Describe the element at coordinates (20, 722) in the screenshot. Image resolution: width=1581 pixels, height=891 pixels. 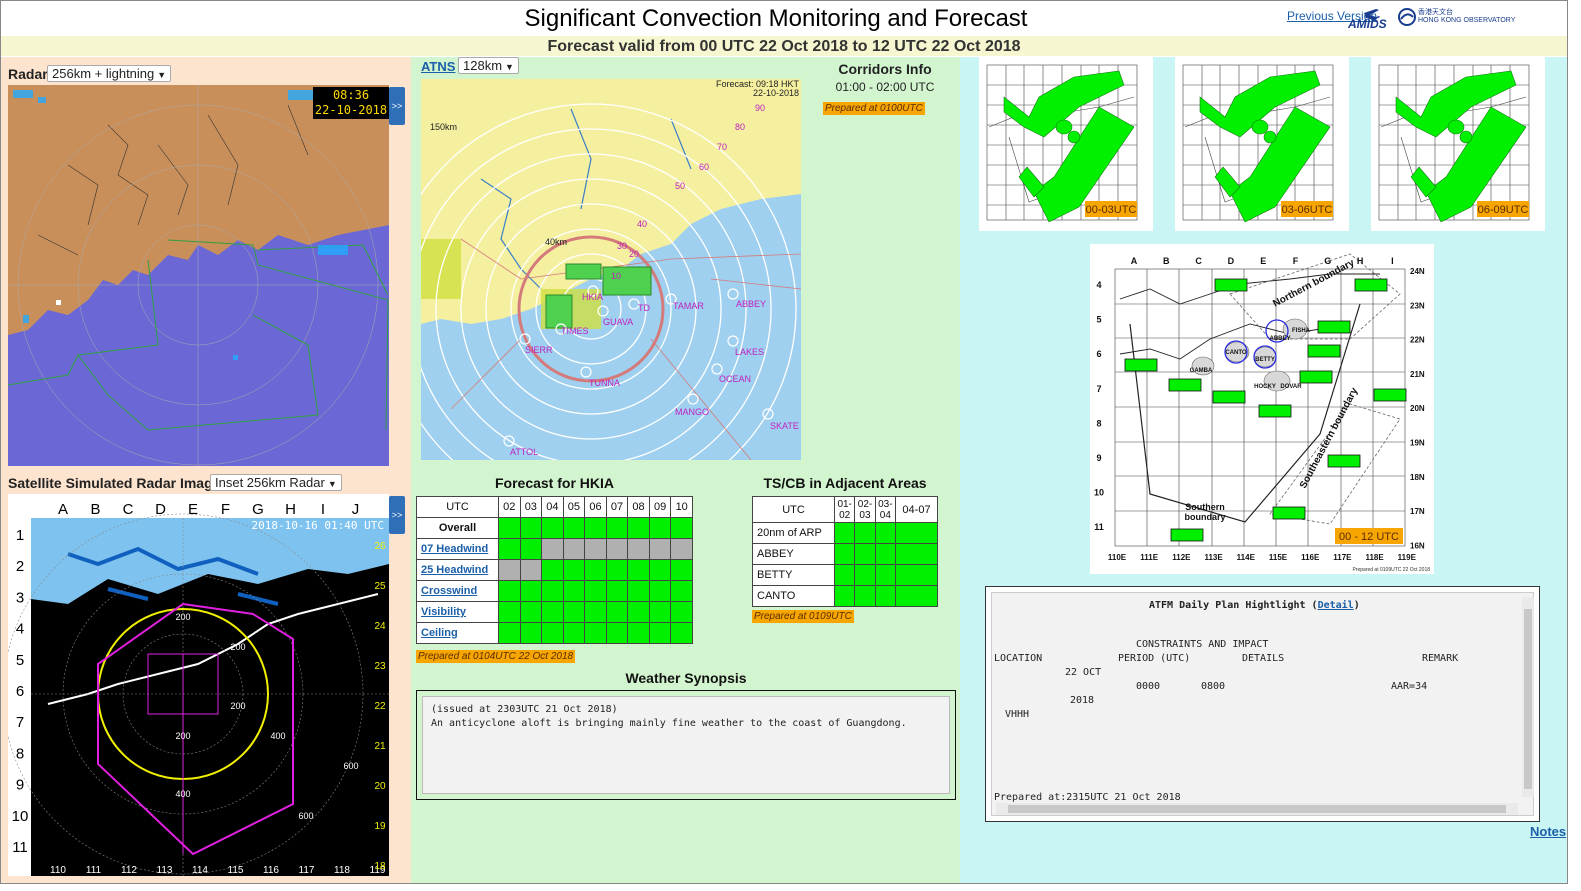
I see `grid-row-label: 7` at that location.